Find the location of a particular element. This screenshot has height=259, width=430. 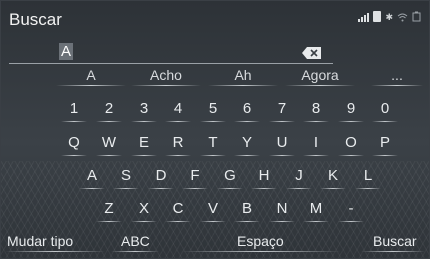

key-6: 6 is located at coordinates (247, 112).